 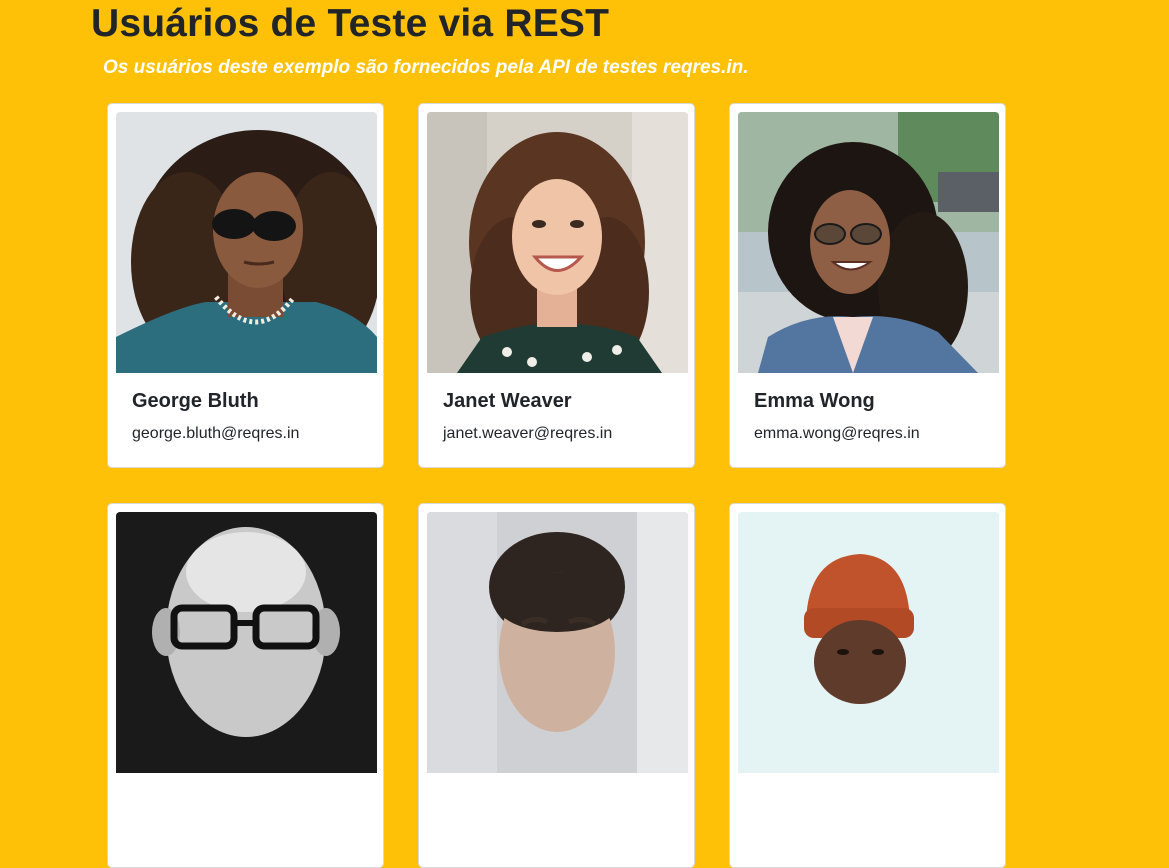 I want to click on user-name: Janet Weaver, so click(x=507, y=401).